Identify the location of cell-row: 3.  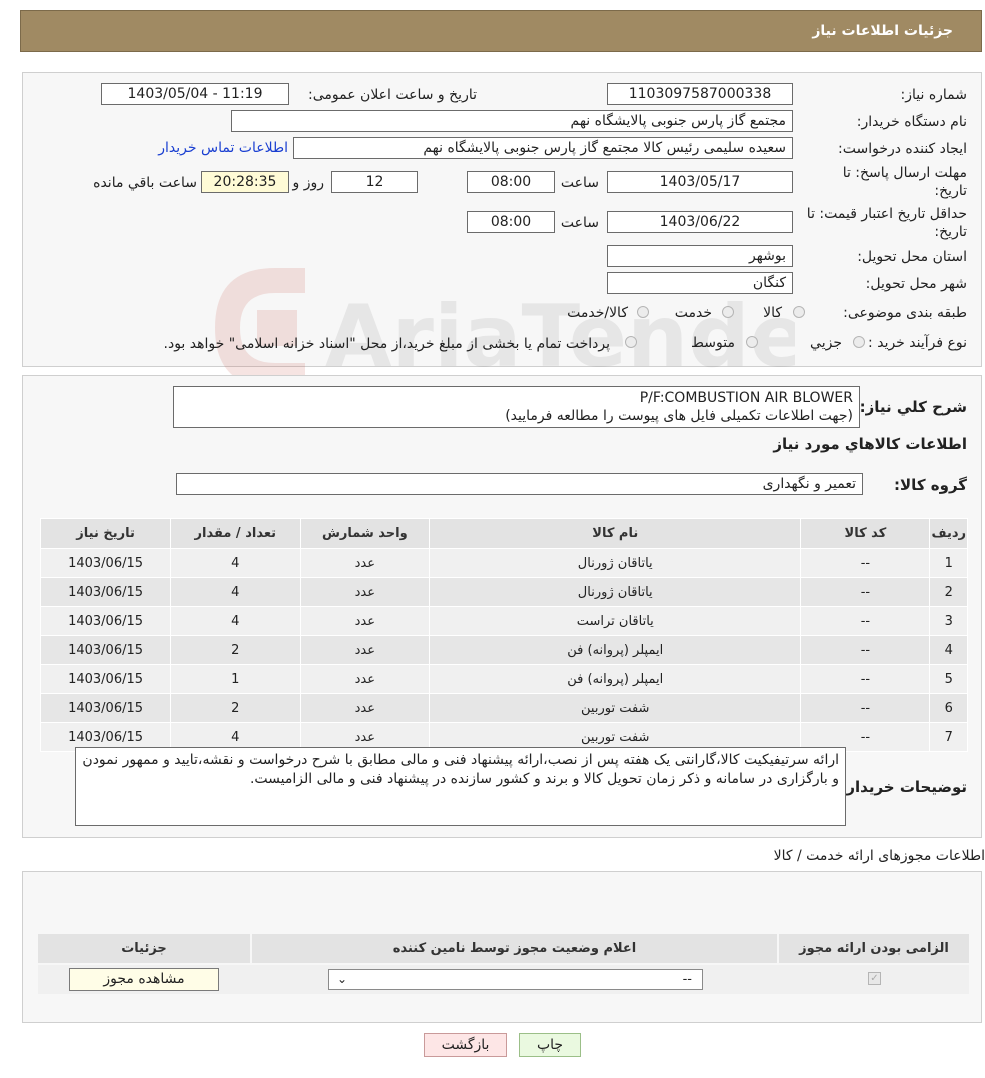
(948, 621).